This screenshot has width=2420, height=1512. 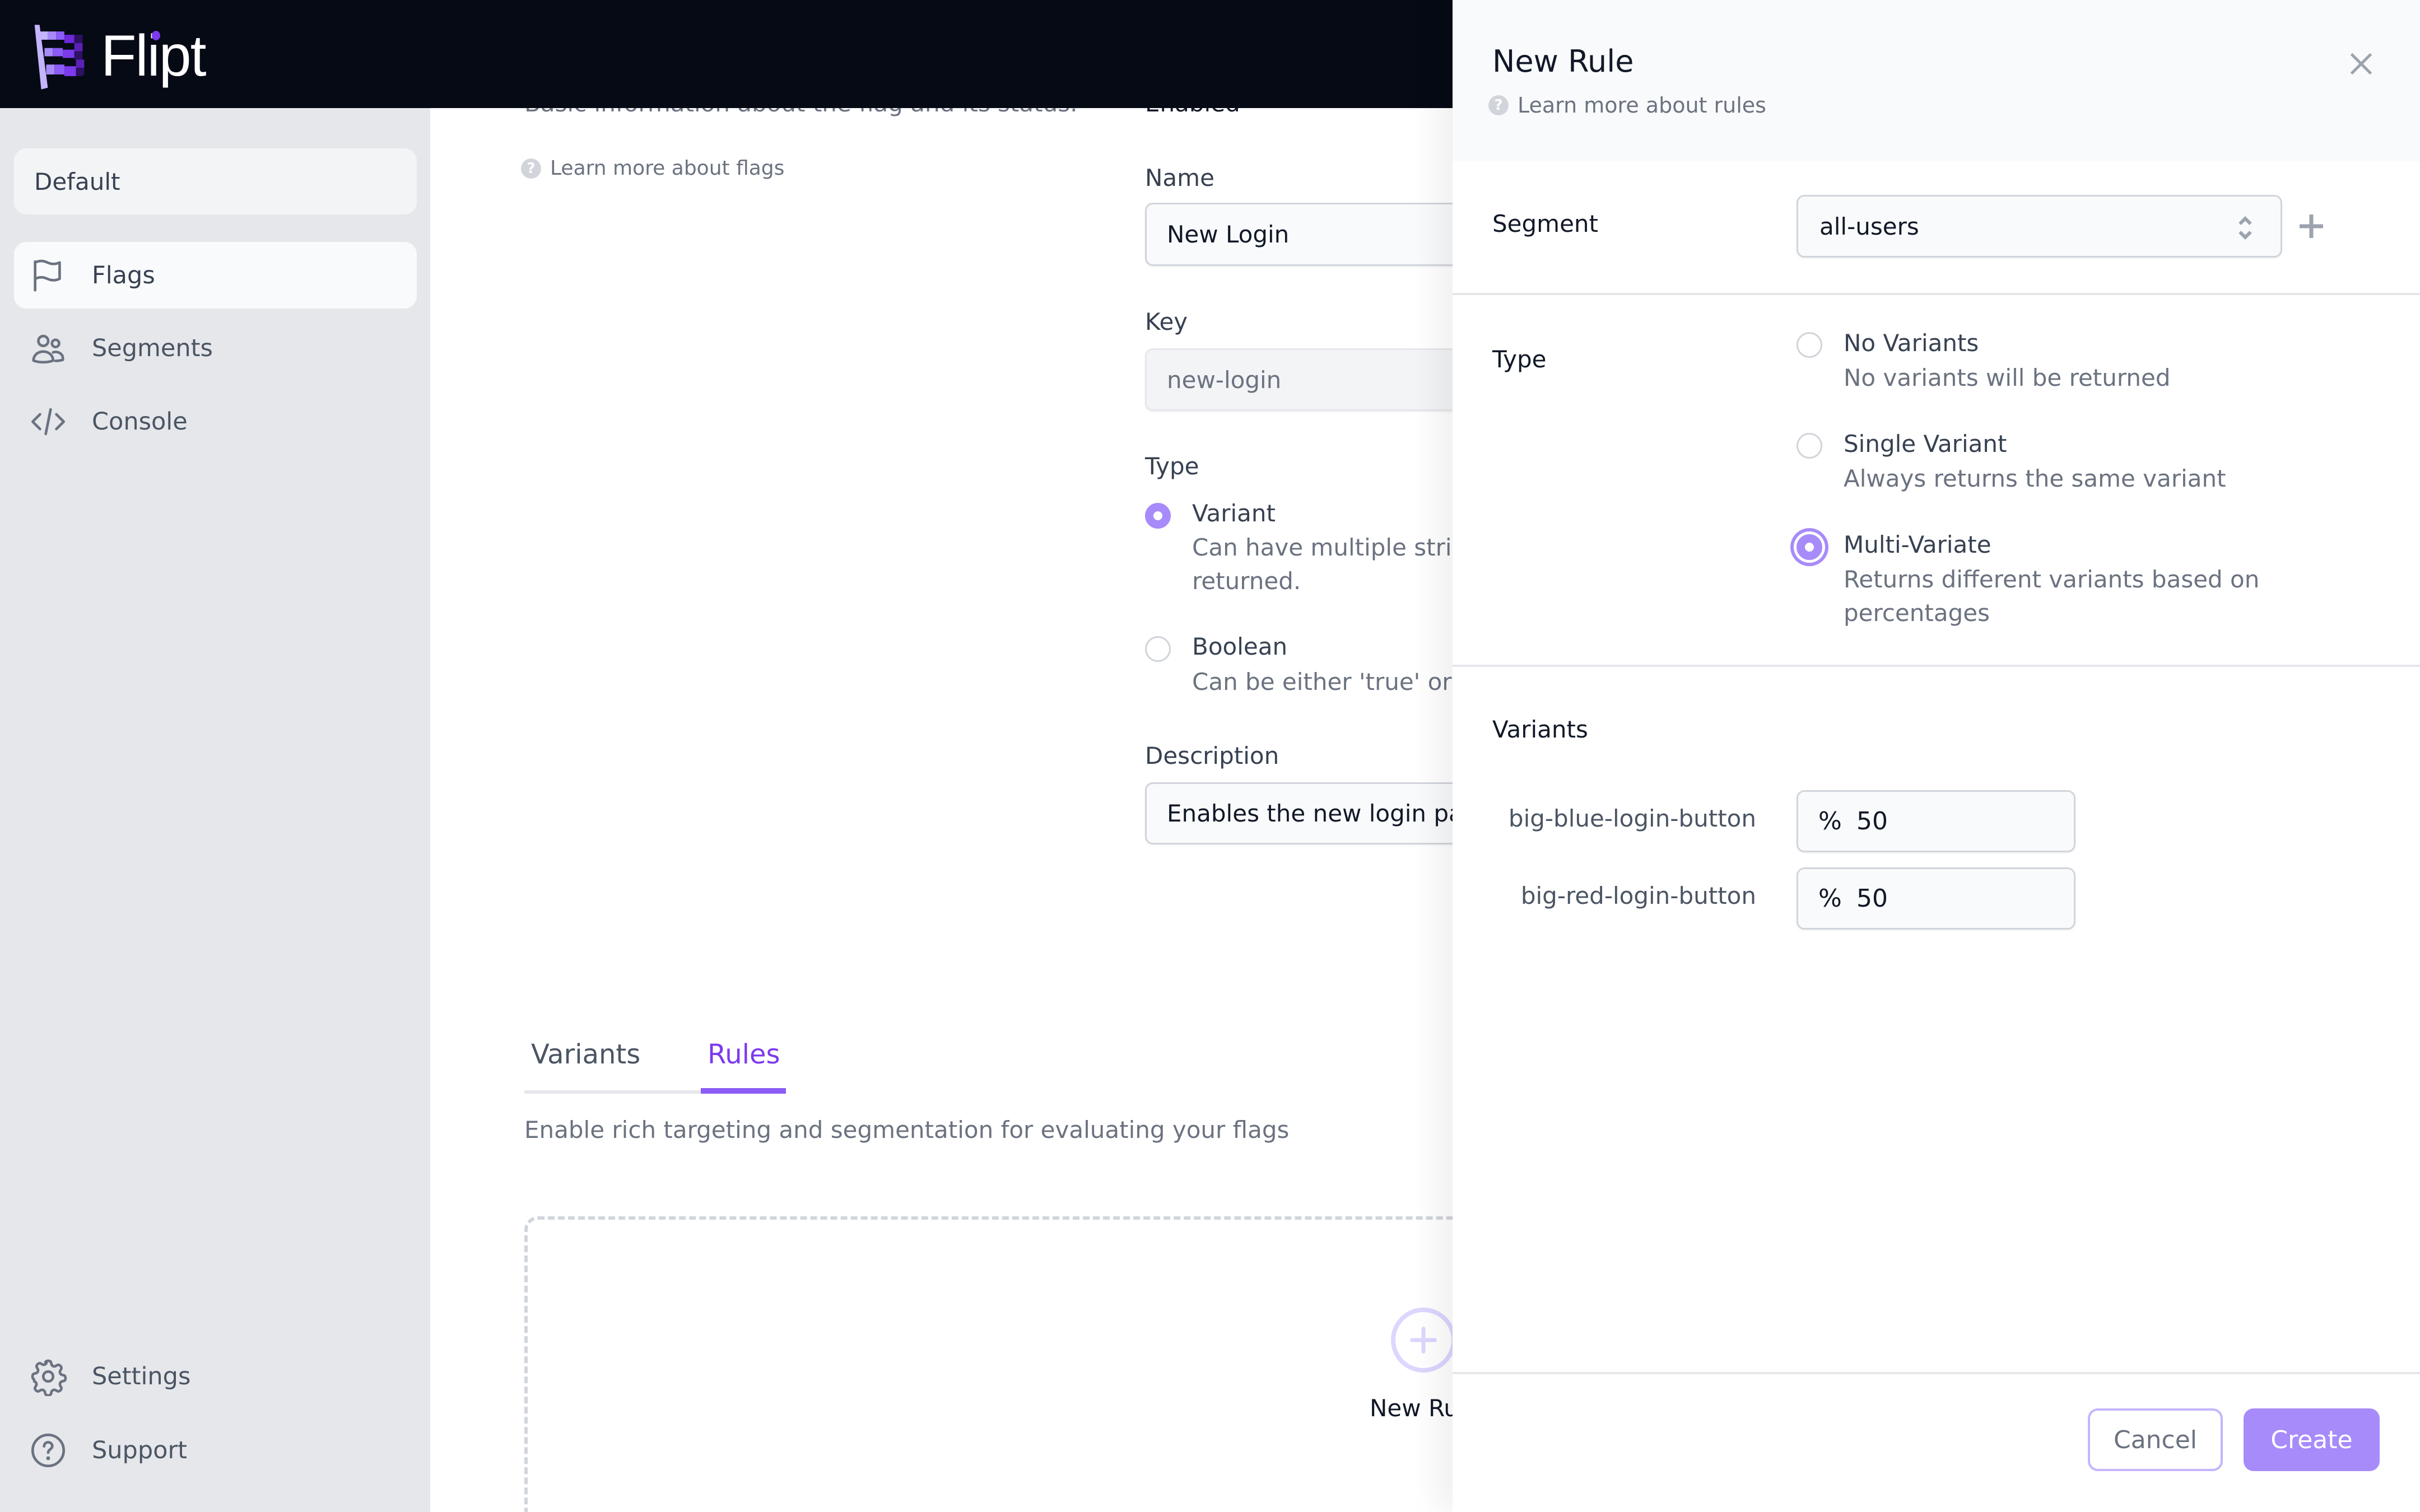 I want to click on rule-type-no-variants-title: No Variants, so click(x=1912, y=343).